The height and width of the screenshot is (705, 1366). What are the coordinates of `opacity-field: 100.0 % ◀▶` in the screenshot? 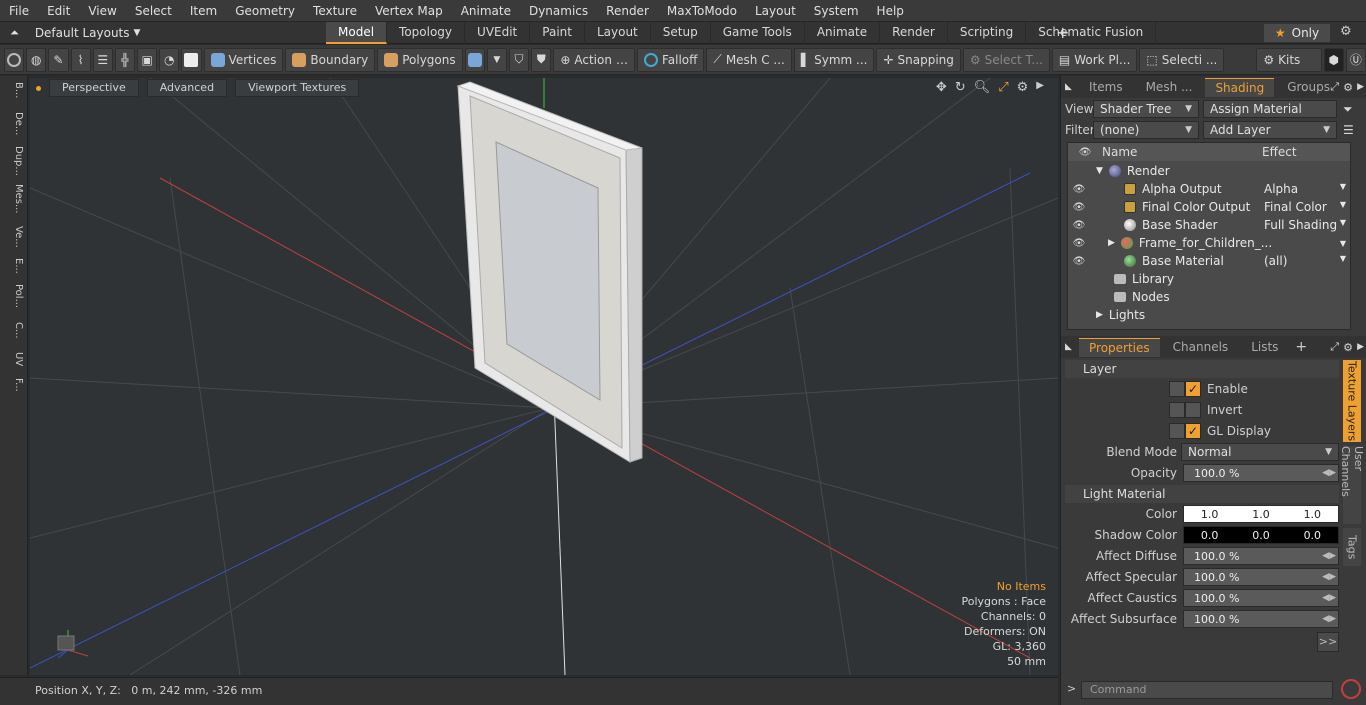 It's located at (1261, 473).